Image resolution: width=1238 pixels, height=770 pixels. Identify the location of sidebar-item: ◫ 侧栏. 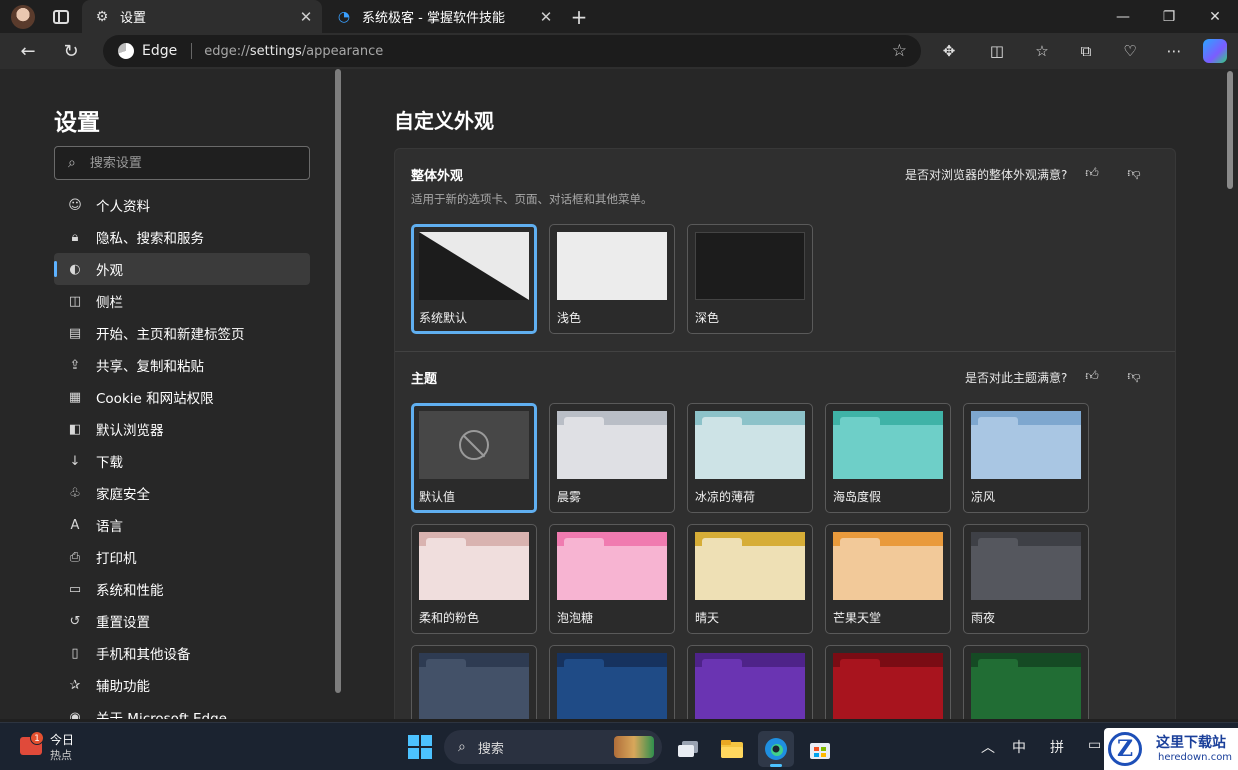
(182, 301).